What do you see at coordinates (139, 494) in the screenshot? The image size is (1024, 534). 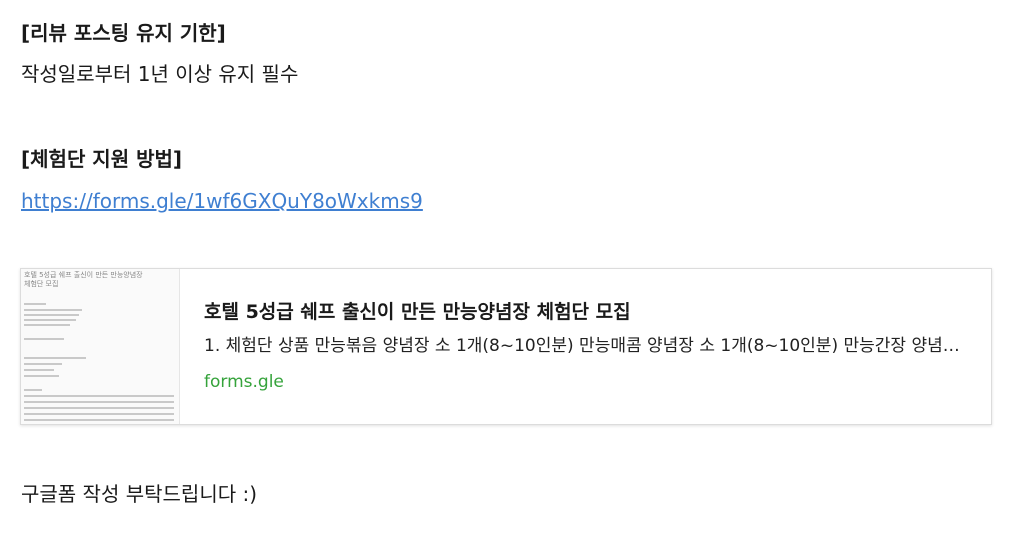 I see `closing-text: 구글폼 작성 부탁드립니다 :)` at bounding box center [139, 494].